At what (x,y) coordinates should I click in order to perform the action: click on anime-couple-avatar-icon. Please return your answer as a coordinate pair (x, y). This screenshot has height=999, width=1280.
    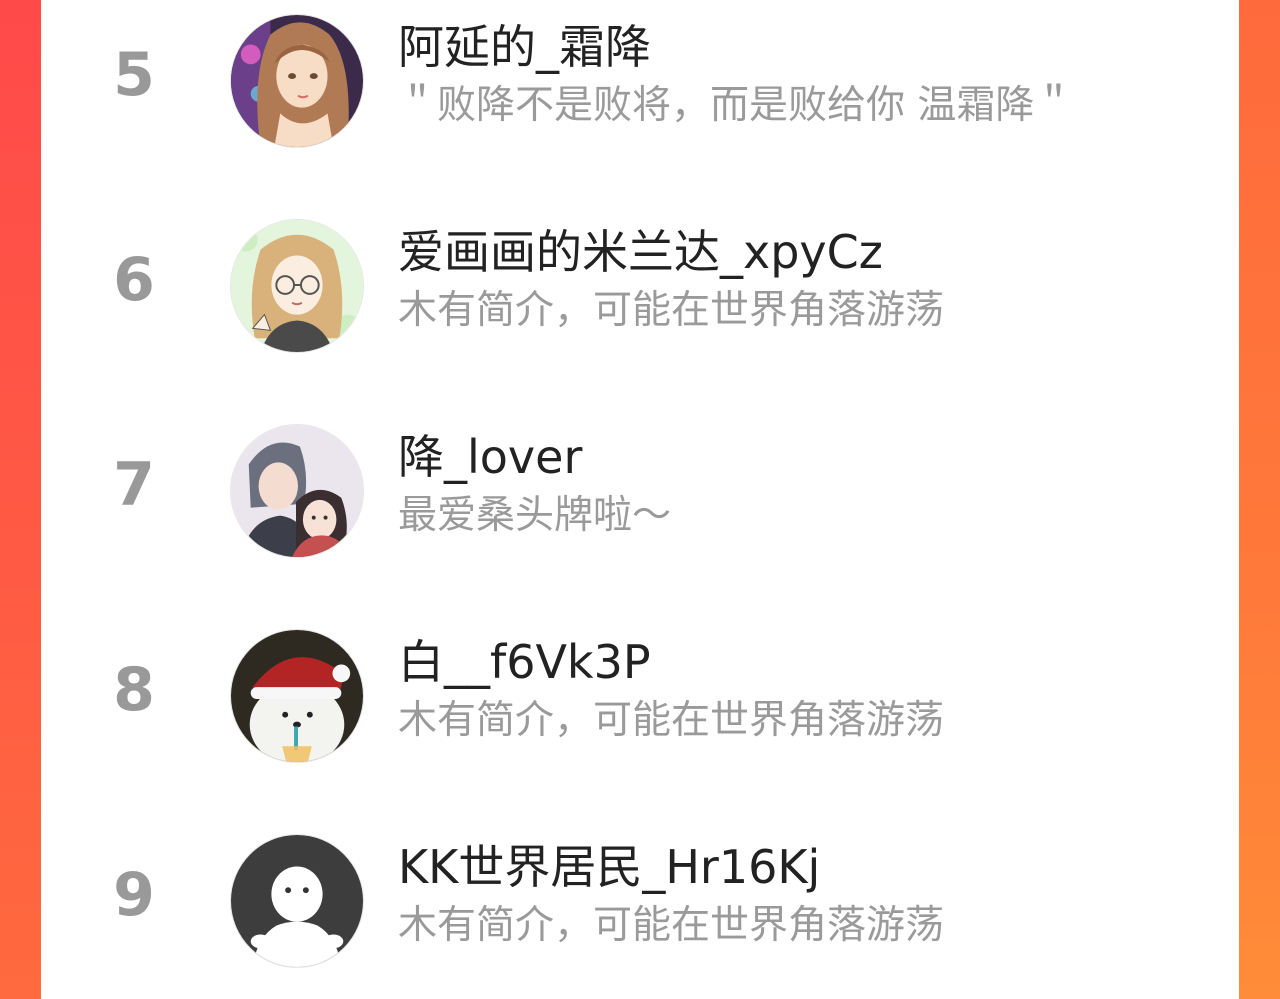
    Looking at the image, I should click on (297, 491).